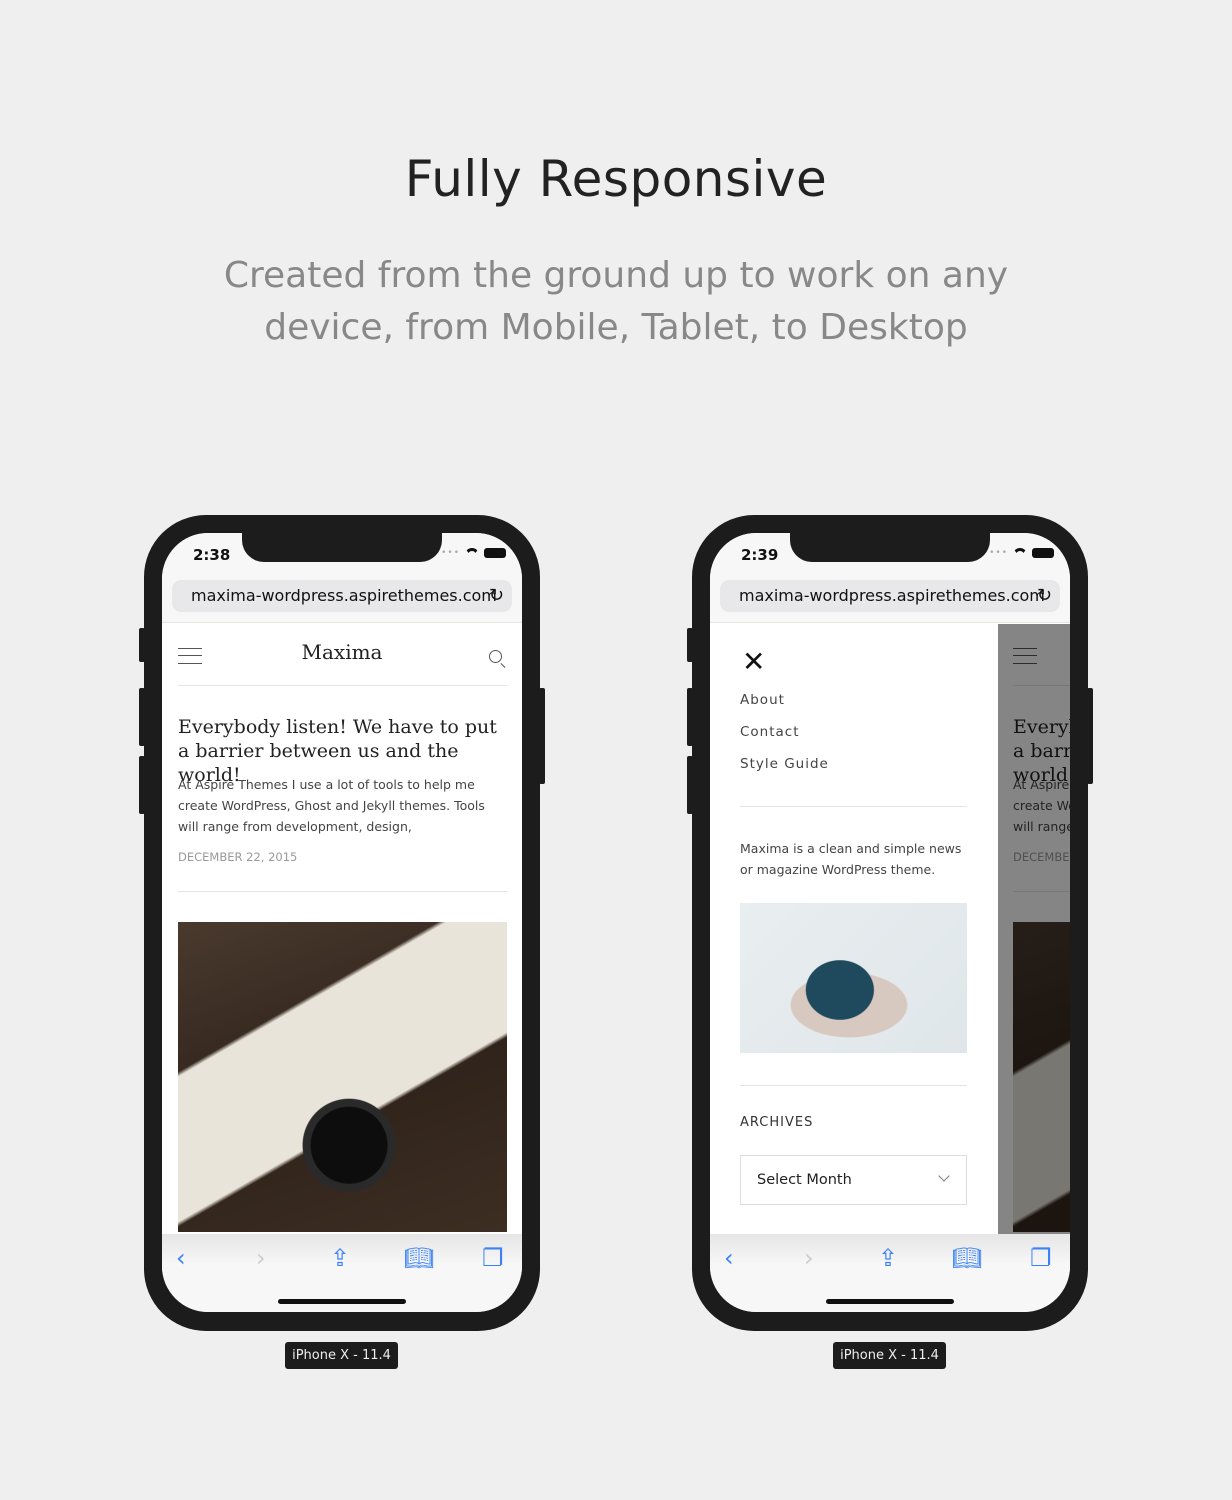 This screenshot has height=1500, width=1232. What do you see at coordinates (853, 1180) in the screenshot?
I see `archives-select: Select Month` at bounding box center [853, 1180].